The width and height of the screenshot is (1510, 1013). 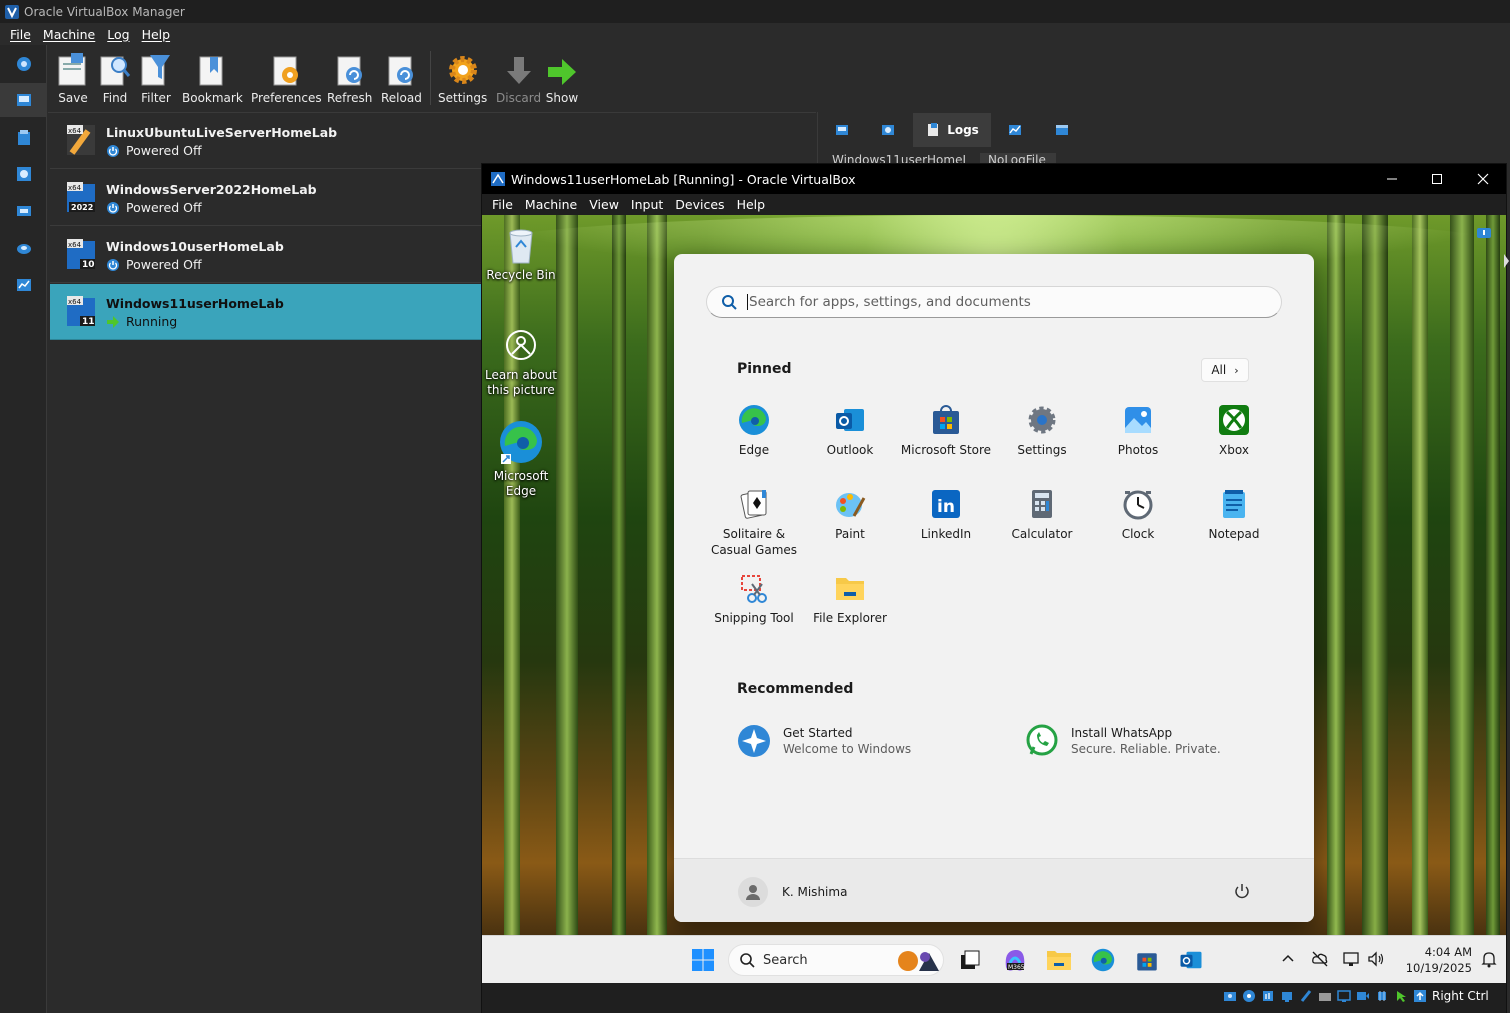 I want to click on volume-icon, so click(x=1376, y=959).